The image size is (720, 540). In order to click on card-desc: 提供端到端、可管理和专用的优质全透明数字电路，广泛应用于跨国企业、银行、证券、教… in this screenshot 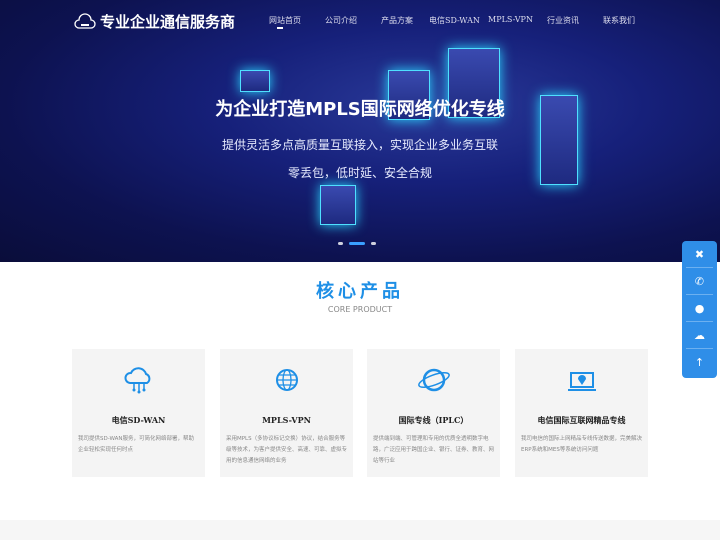, I will do `click(434, 450)`.